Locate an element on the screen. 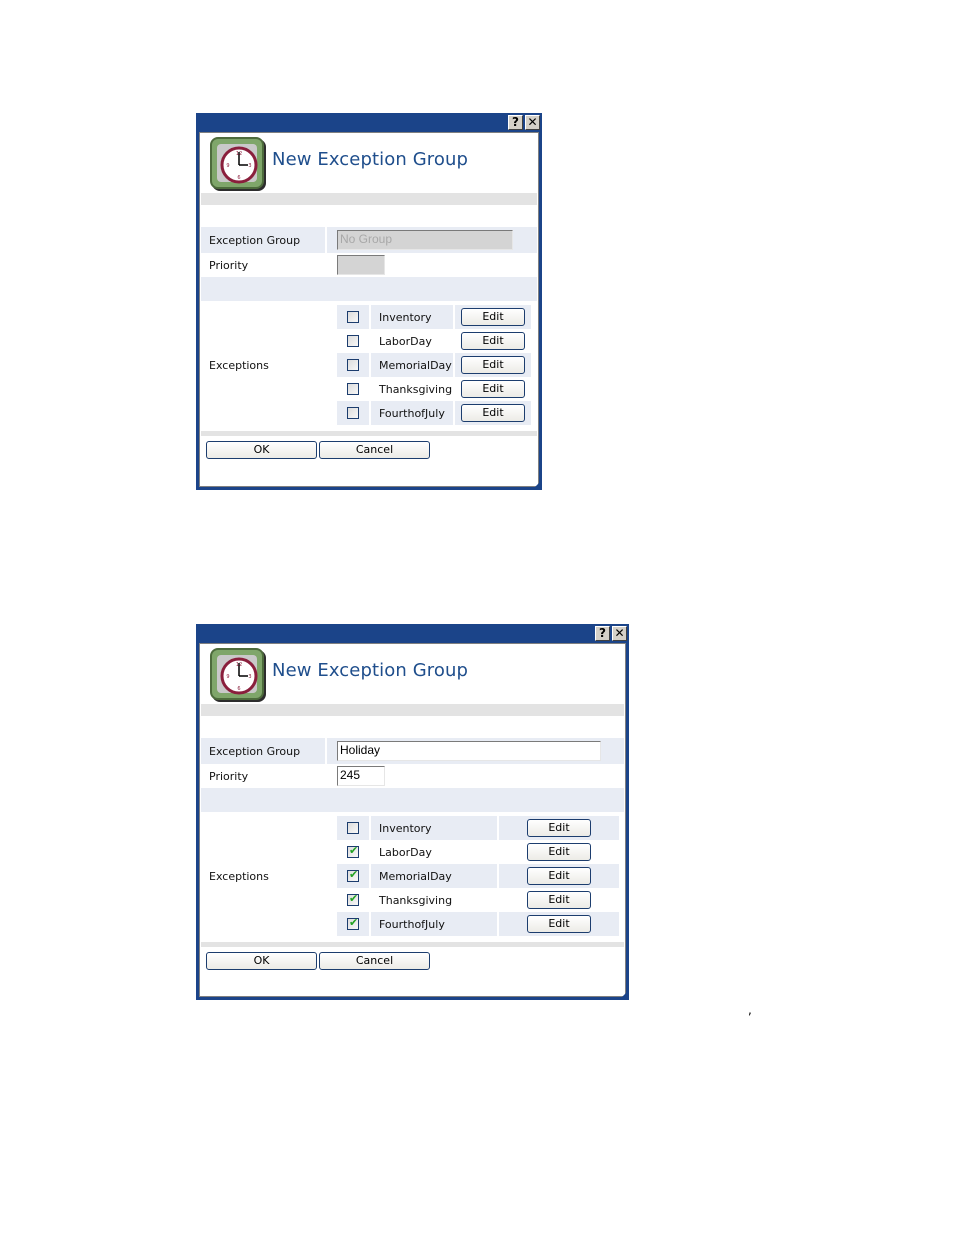  exception-group-row: Exception Group Holiday is located at coordinates (412, 751).